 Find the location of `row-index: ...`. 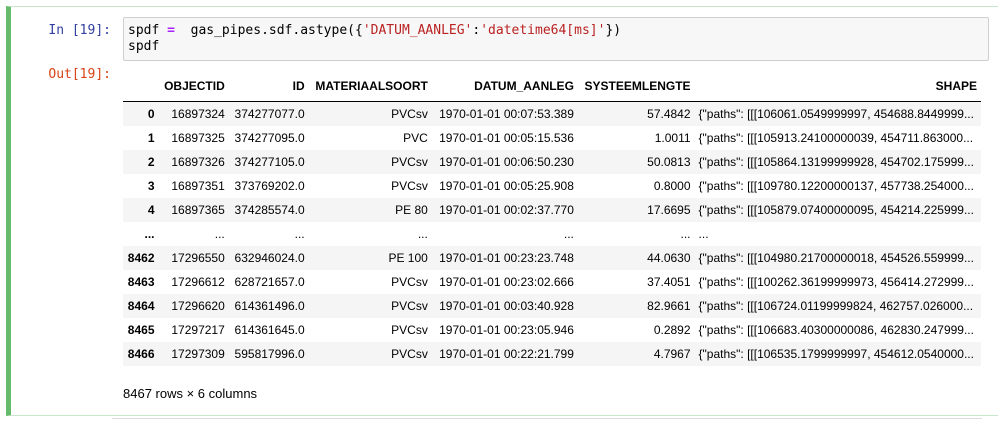

row-index: ... is located at coordinates (149, 234).